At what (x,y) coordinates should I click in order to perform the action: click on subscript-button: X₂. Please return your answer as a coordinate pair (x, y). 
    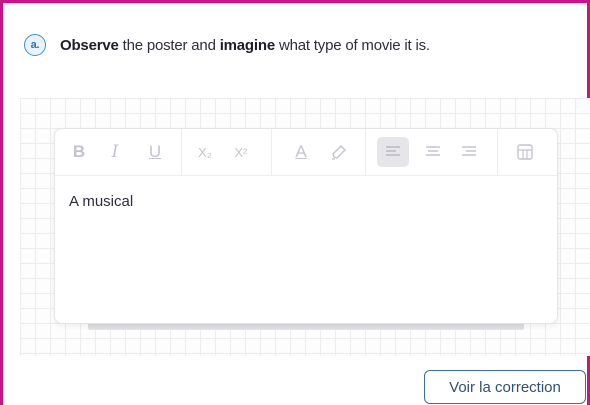
    Looking at the image, I should click on (205, 152).